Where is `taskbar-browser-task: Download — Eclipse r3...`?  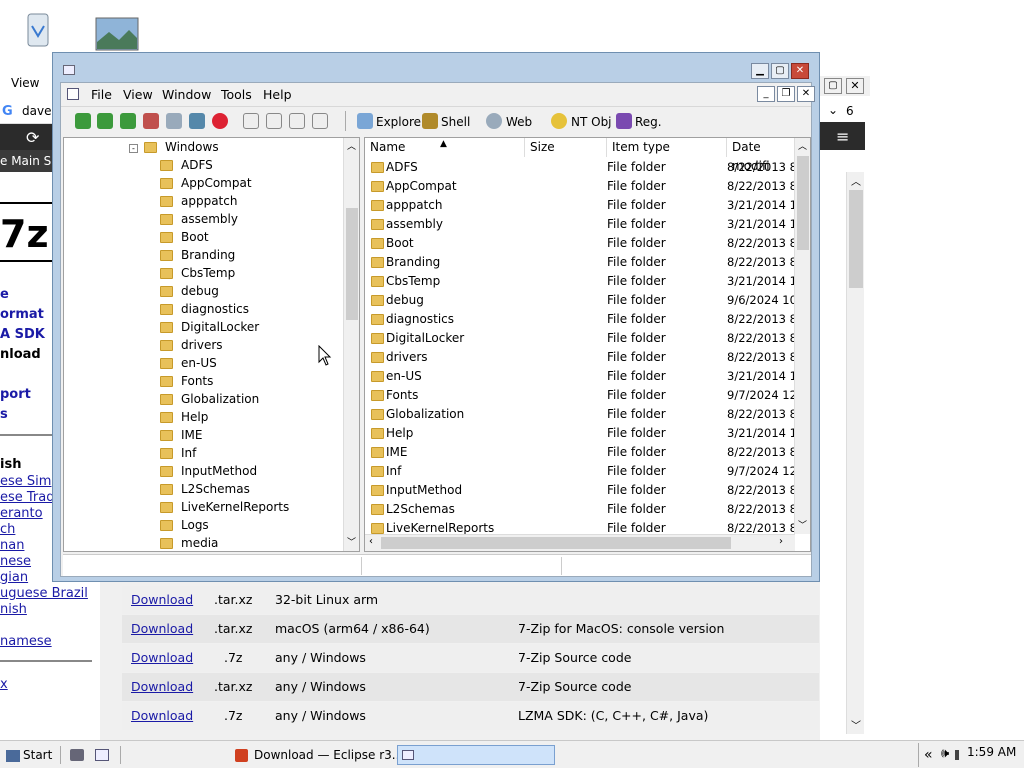 taskbar-browser-task: Download — Eclipse r3... is located at coordinates (319, 755).